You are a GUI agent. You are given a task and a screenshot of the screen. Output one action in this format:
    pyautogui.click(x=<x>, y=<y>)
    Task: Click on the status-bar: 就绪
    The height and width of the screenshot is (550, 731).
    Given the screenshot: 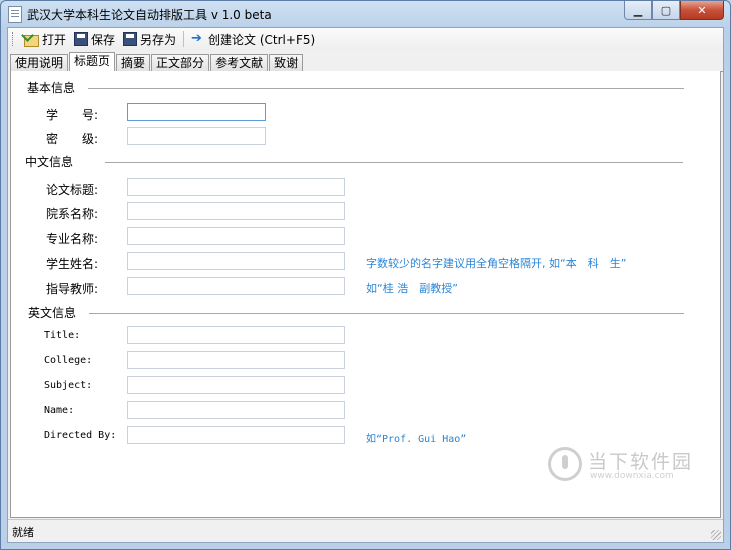 What is the action you would take?
    pyautogui.click(x=365, y=530)
    